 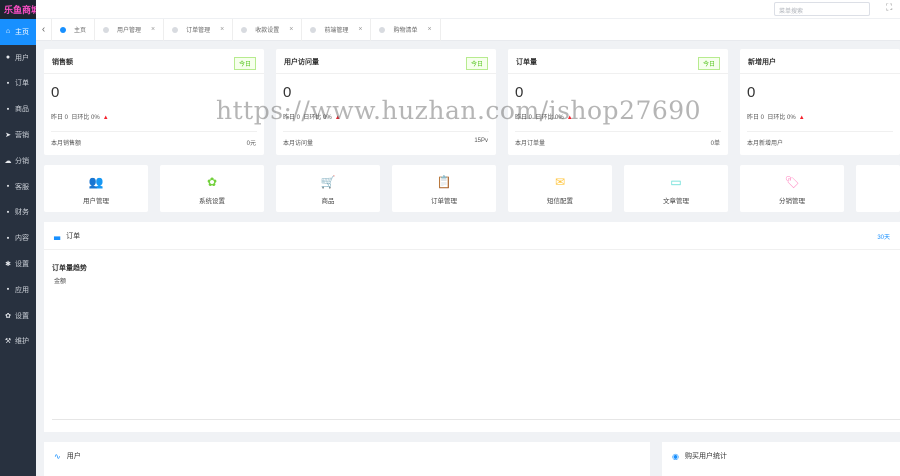 I want to click on money-icon: ▪, so click(x=8, y=212).